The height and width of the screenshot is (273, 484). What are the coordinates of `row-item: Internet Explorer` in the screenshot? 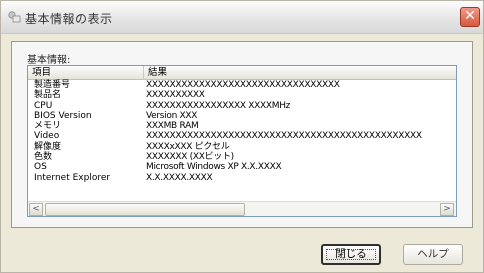 It's located at (72, 177).